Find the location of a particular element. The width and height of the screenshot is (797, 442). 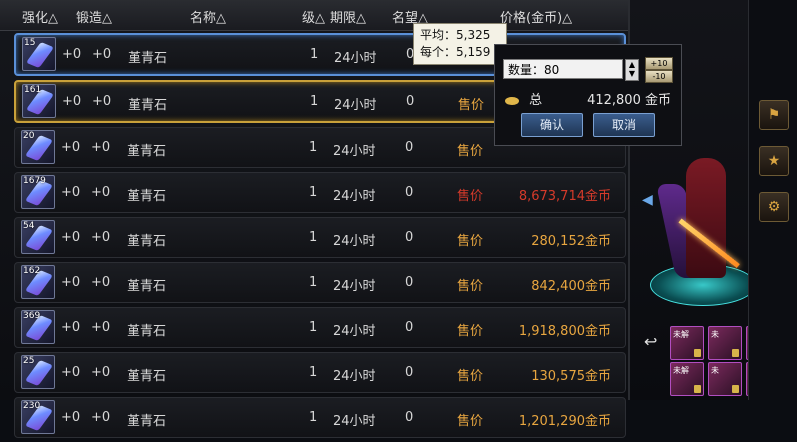

character-preview is located at coordinates (702, 228).